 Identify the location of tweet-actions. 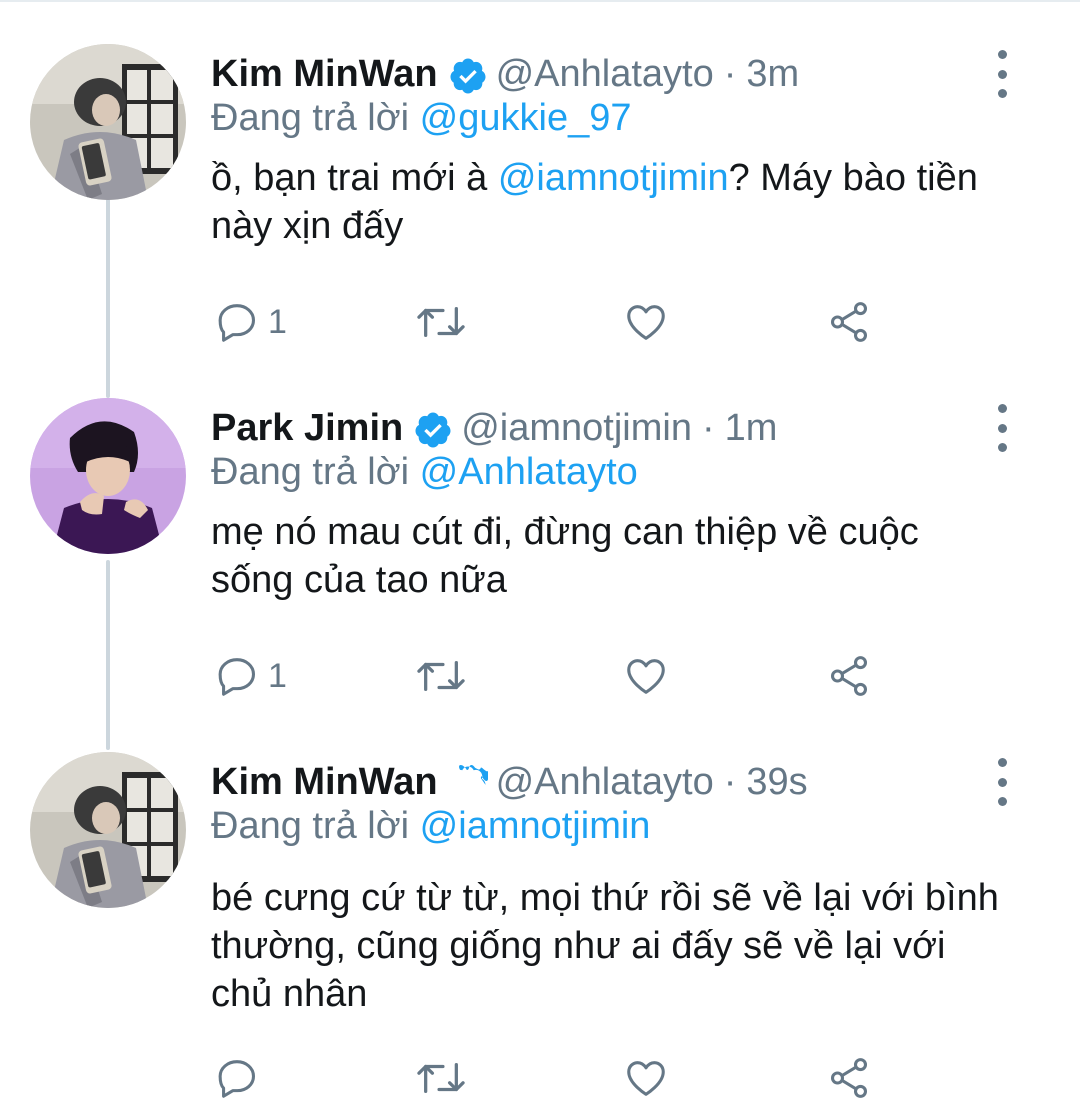
(540, 1078).